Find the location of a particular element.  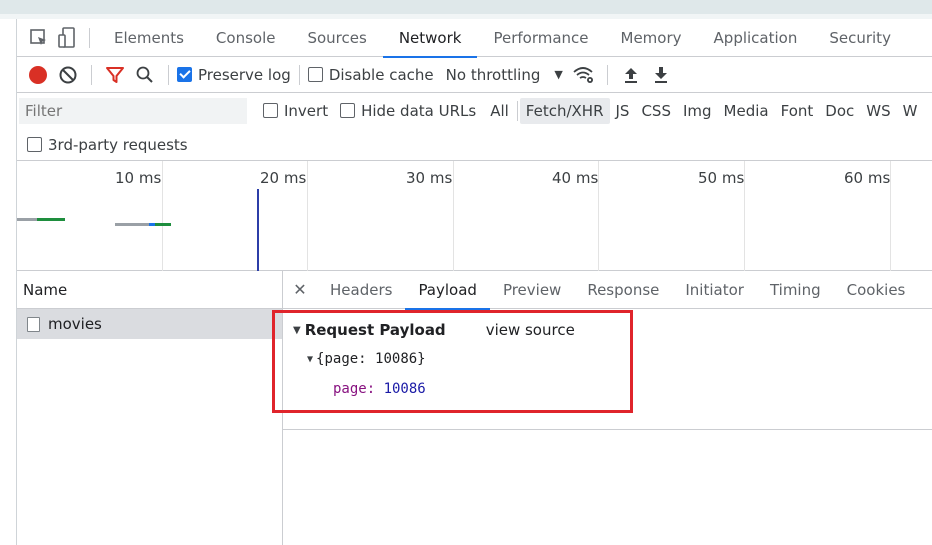

tab-initiator: Initiator is located at coordinates (714, 290).